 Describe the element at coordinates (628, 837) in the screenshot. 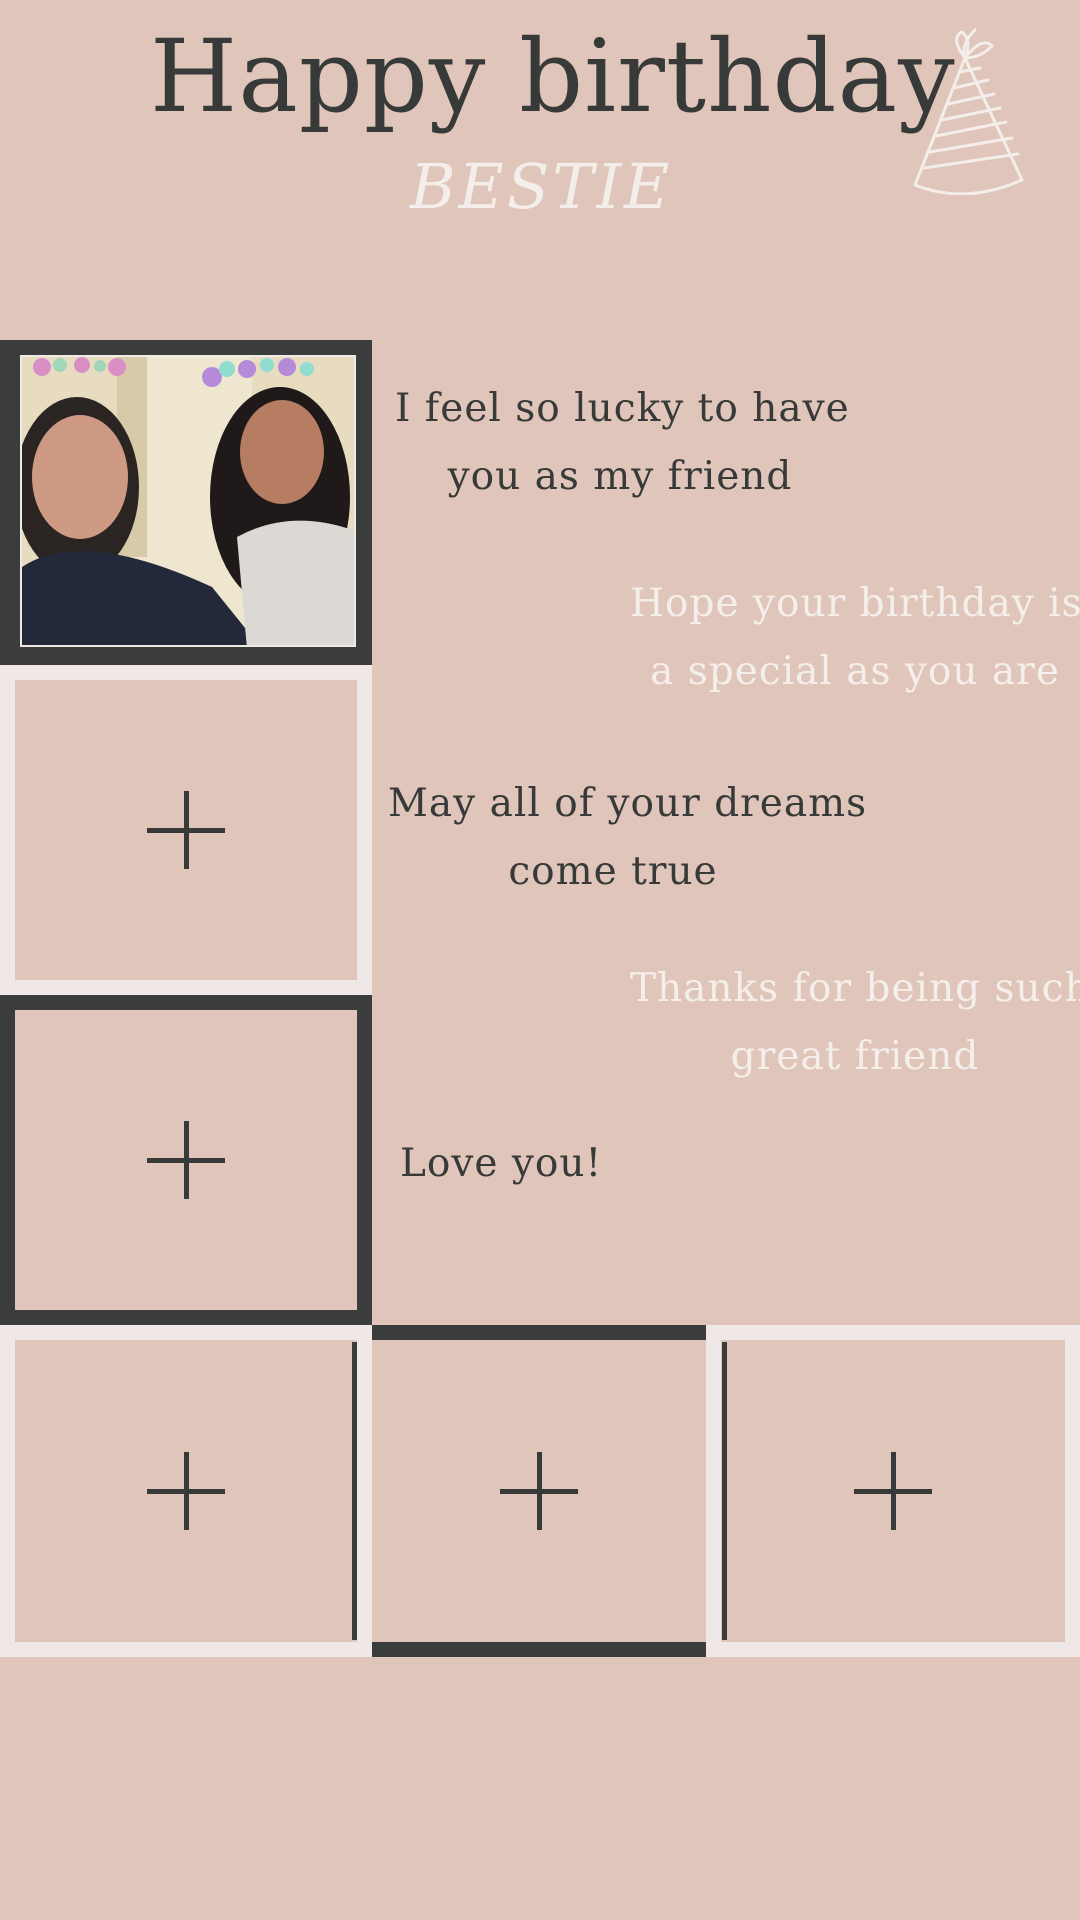

I see `message-3: May all of your dreams come true` at that location.